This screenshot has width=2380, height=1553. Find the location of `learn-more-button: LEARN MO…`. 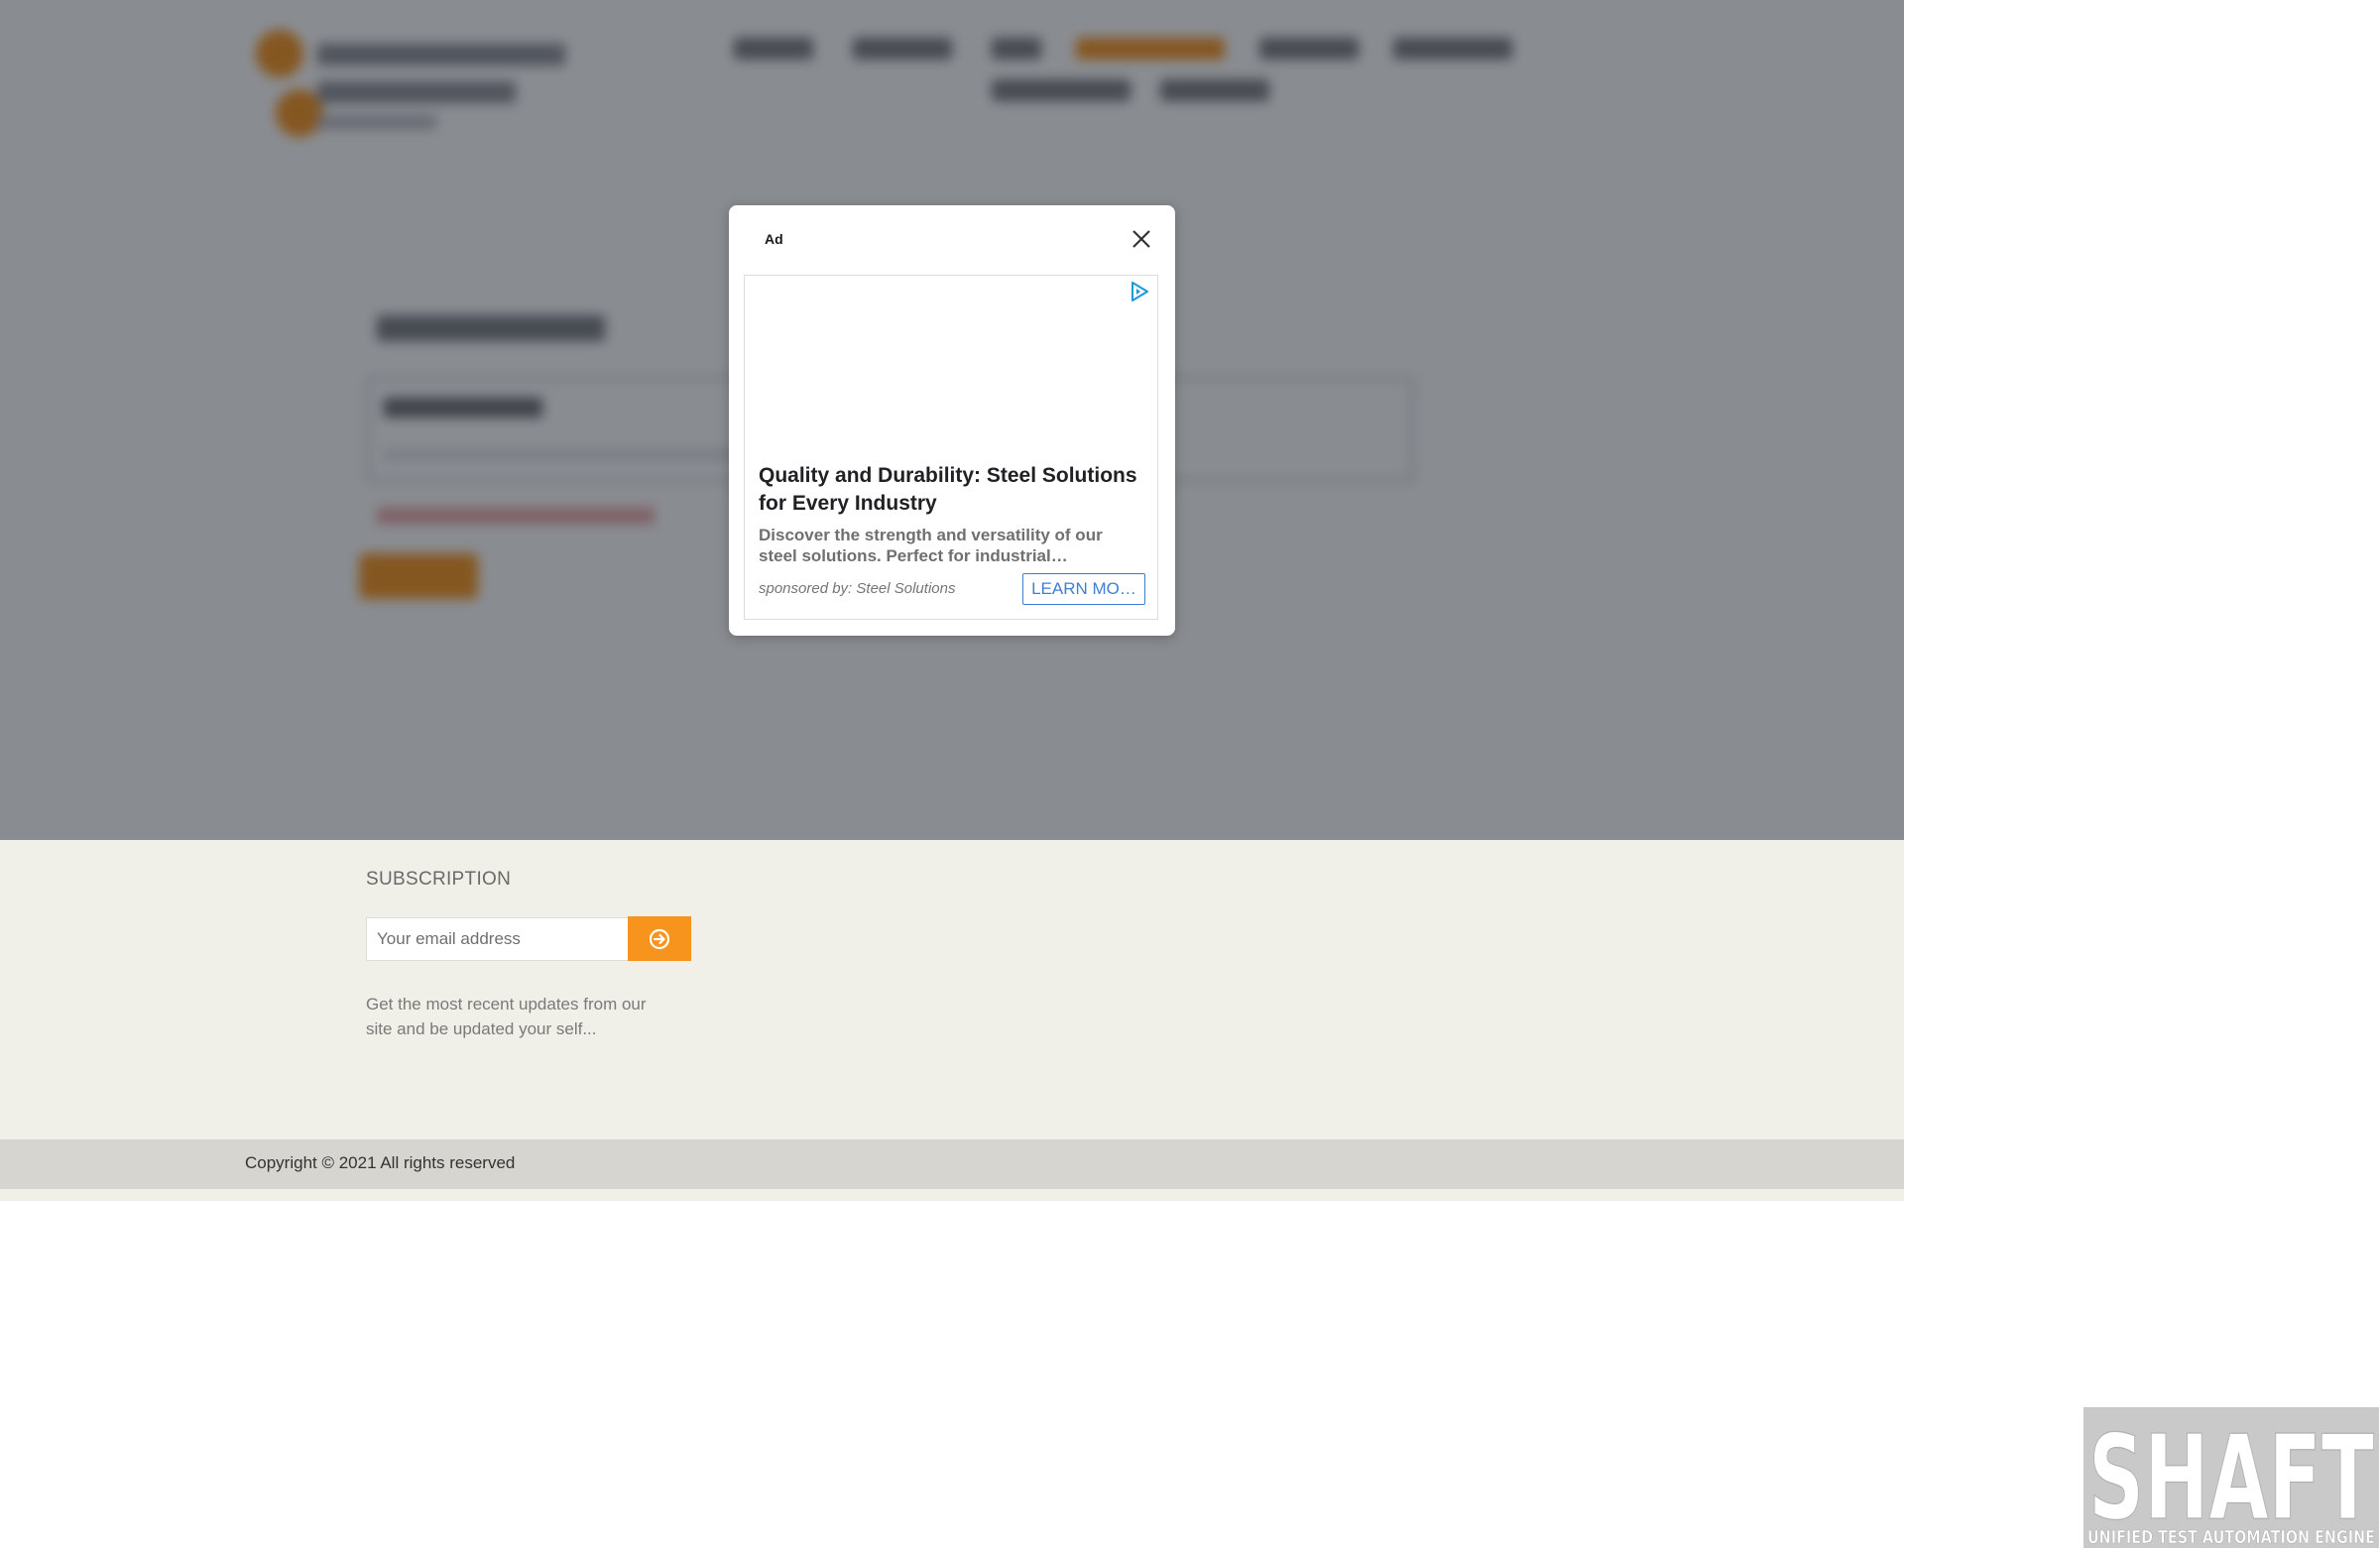

learn-more-button: LEARN MO… is located at coordinates (1083, 589).